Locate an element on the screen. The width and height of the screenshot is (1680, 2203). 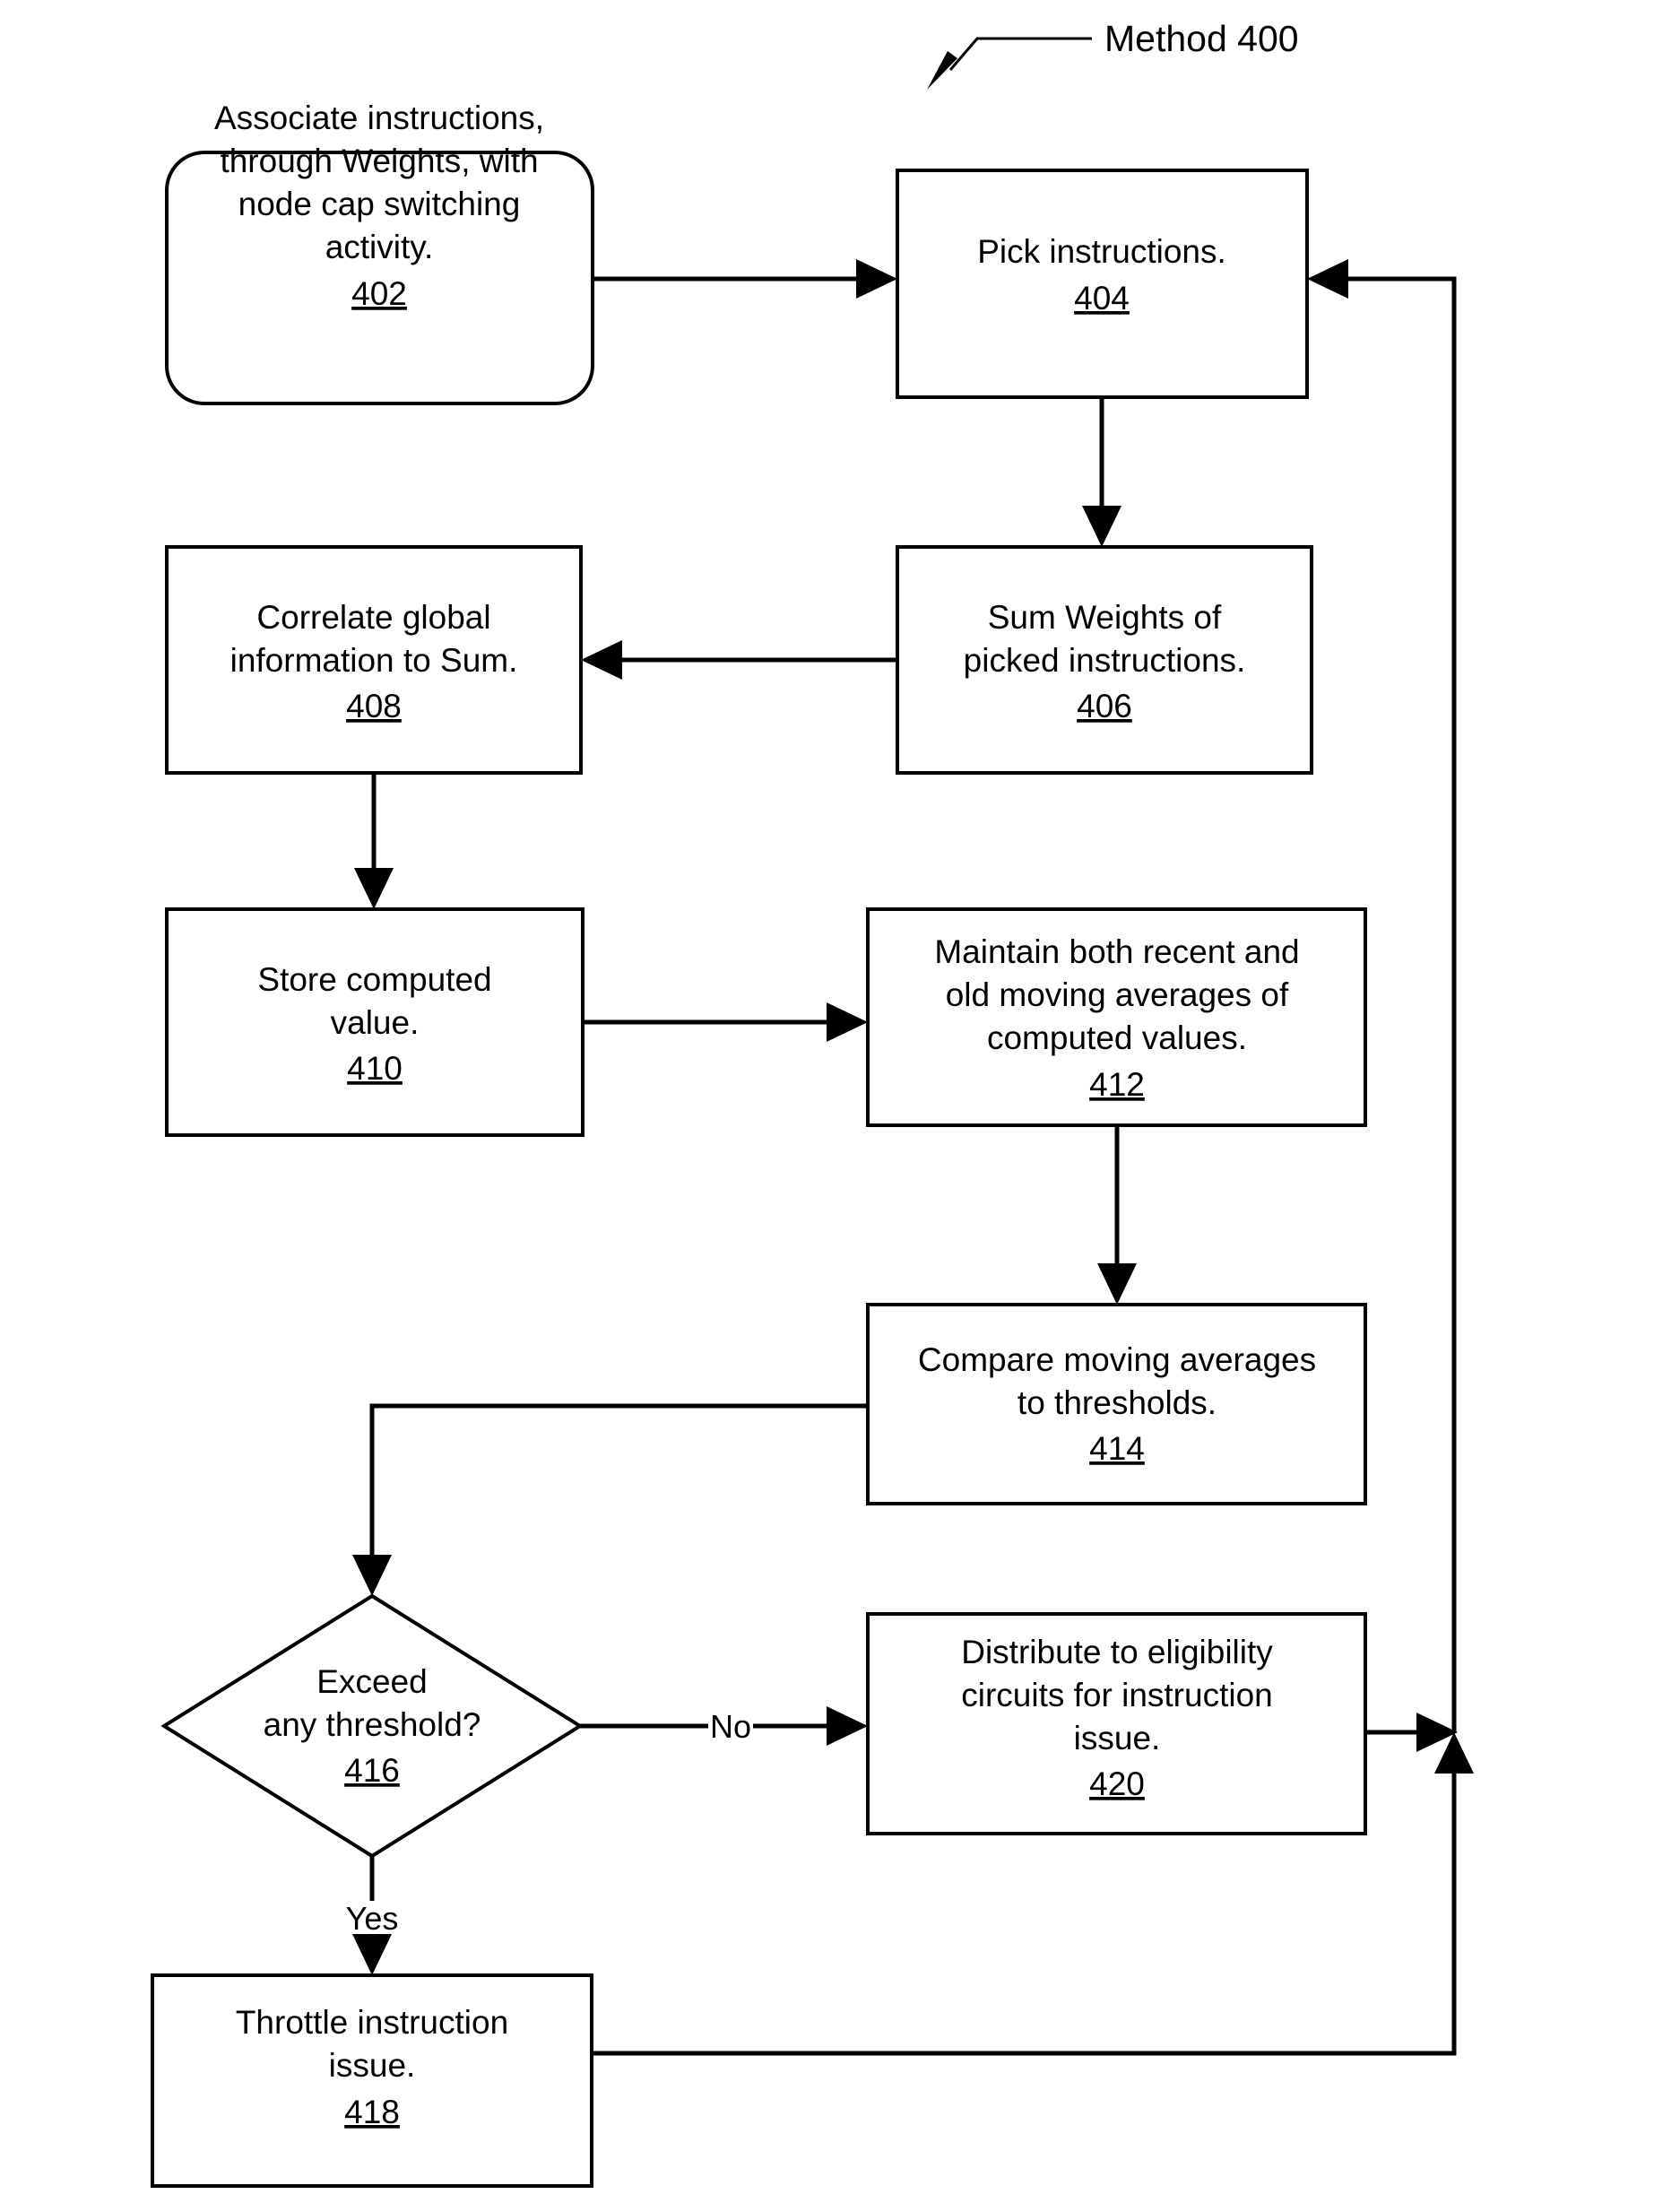
node-410-line-0: Store computed is located at coordinates (374, 979).